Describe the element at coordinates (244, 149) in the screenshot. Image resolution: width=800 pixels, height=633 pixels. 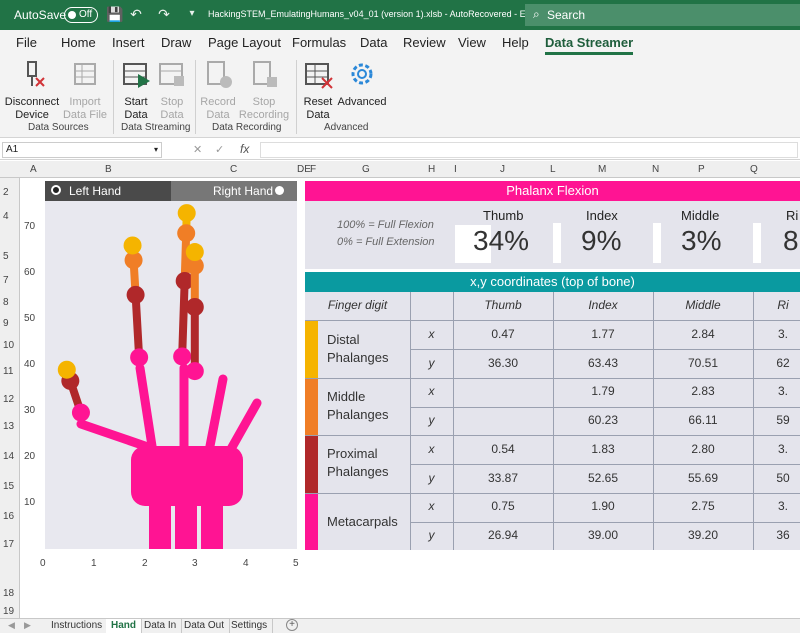
I see `insert-function-icon: fx` at that location.